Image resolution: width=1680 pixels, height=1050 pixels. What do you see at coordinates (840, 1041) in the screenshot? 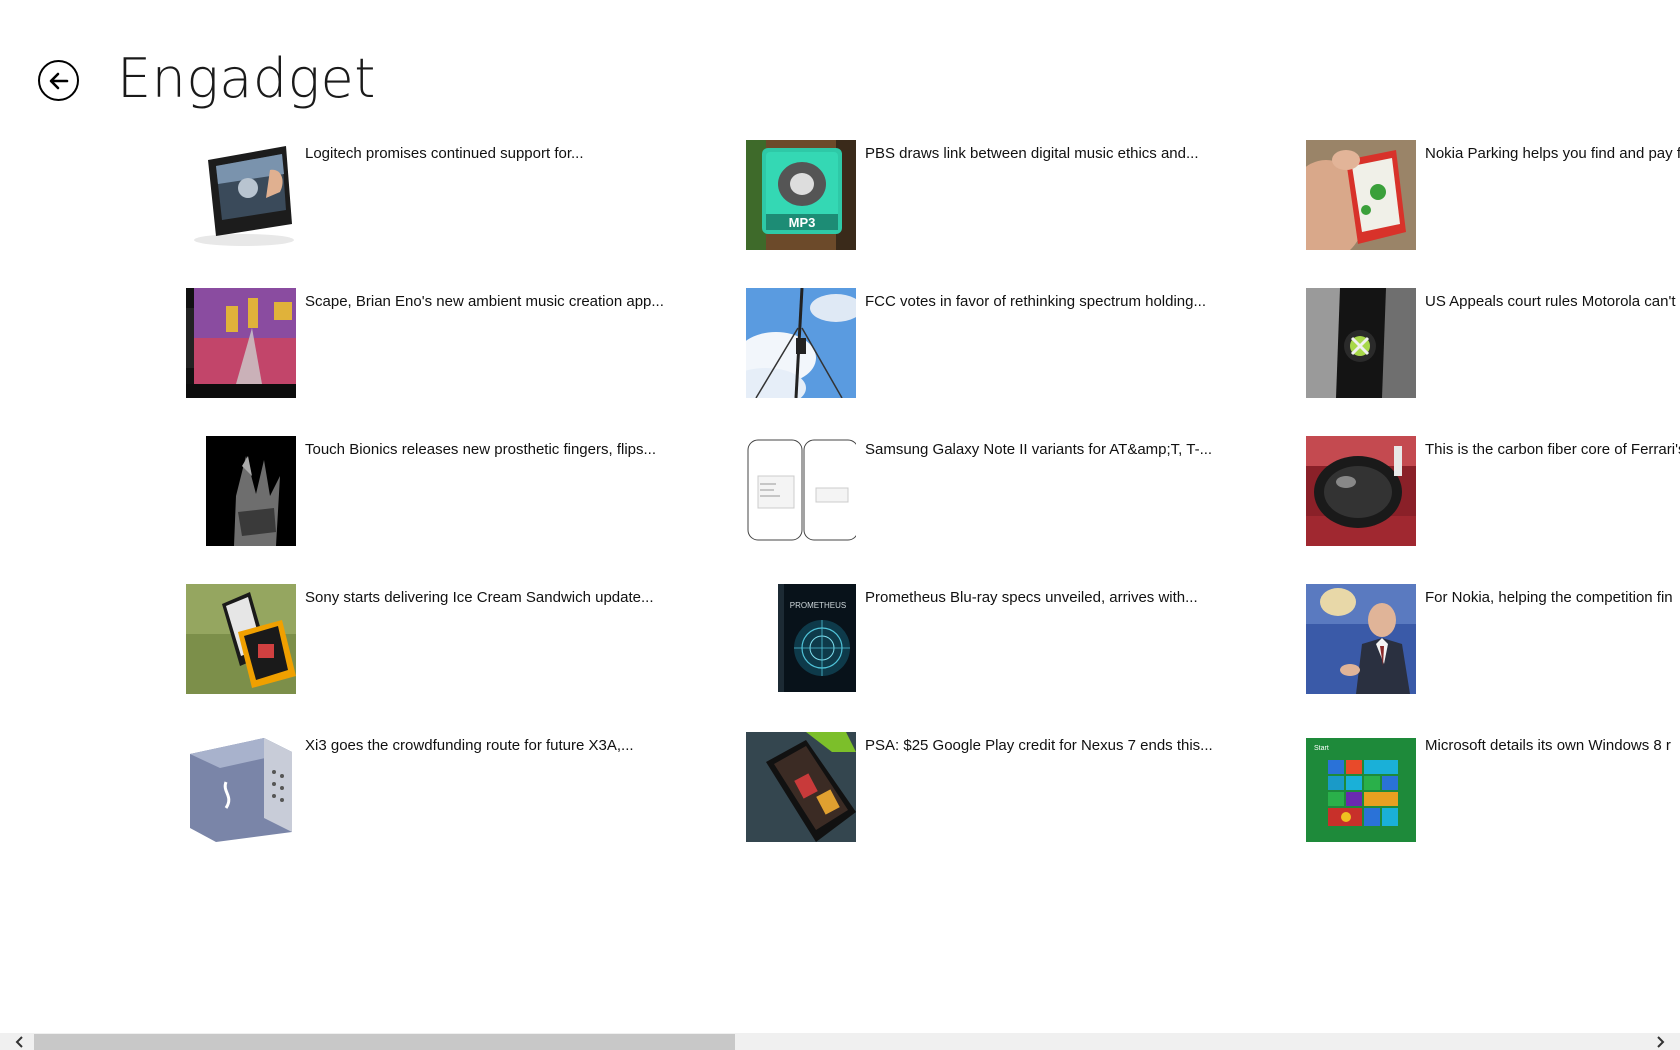
I see `horizontal-scrollbar` at bounding box center [840, 1041].